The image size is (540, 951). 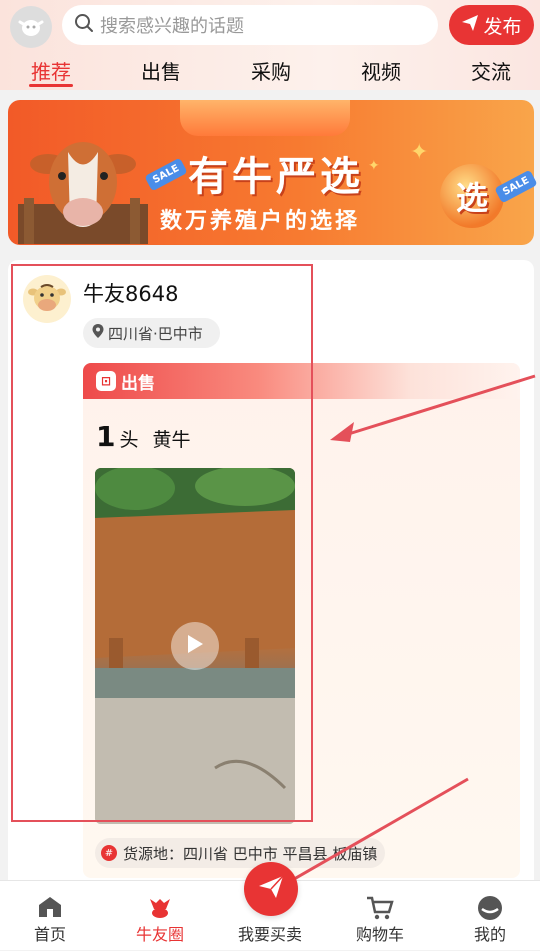 I want to click on publish-label: 发布, so click(x=502, y=26).